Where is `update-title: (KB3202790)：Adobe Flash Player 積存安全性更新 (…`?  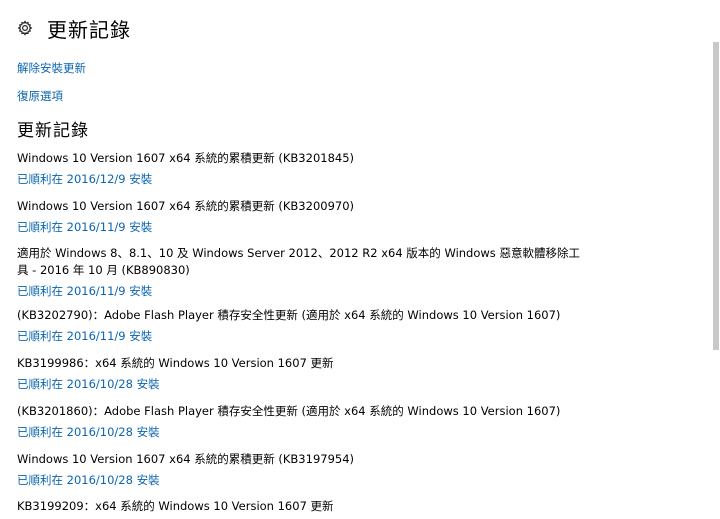
update-title: (KB3202790)：Adobe Flash Player 積存安全性更新 (… is located at coordinates (289, 315).